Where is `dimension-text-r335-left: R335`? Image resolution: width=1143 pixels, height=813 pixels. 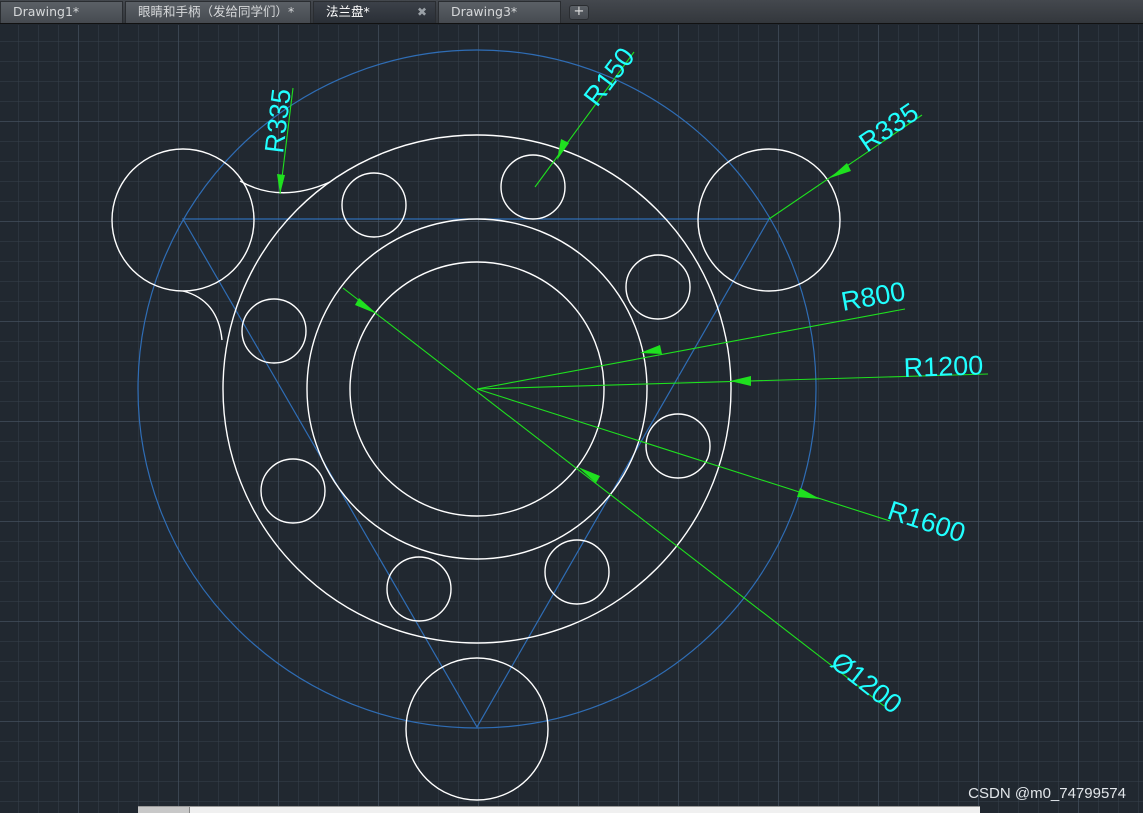
dimension-text-r335-left: R335 is located at coordinates (278, 121).